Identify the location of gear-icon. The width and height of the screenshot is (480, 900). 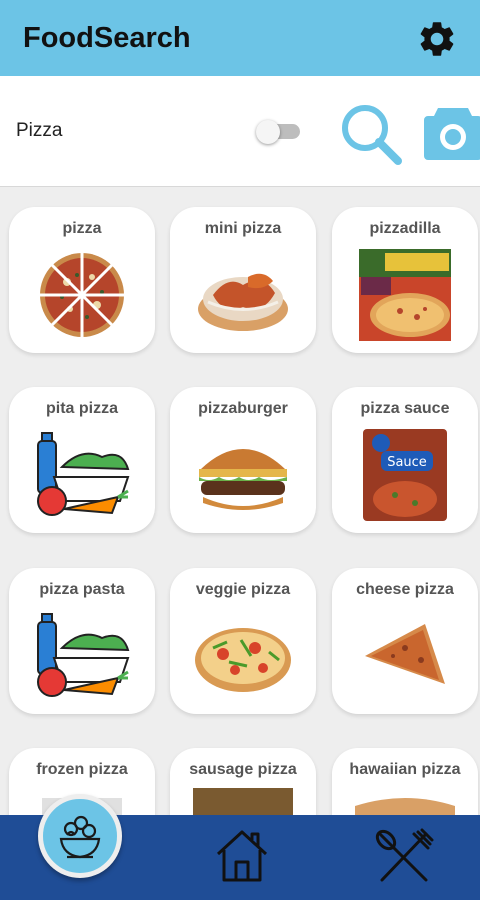
(437, 39).